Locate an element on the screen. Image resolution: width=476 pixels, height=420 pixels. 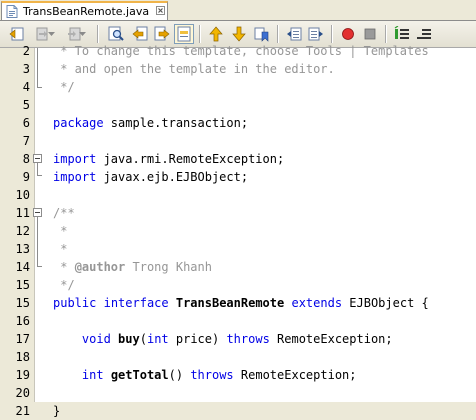
toggle-highlight-button is located at coordinates (184, 34).